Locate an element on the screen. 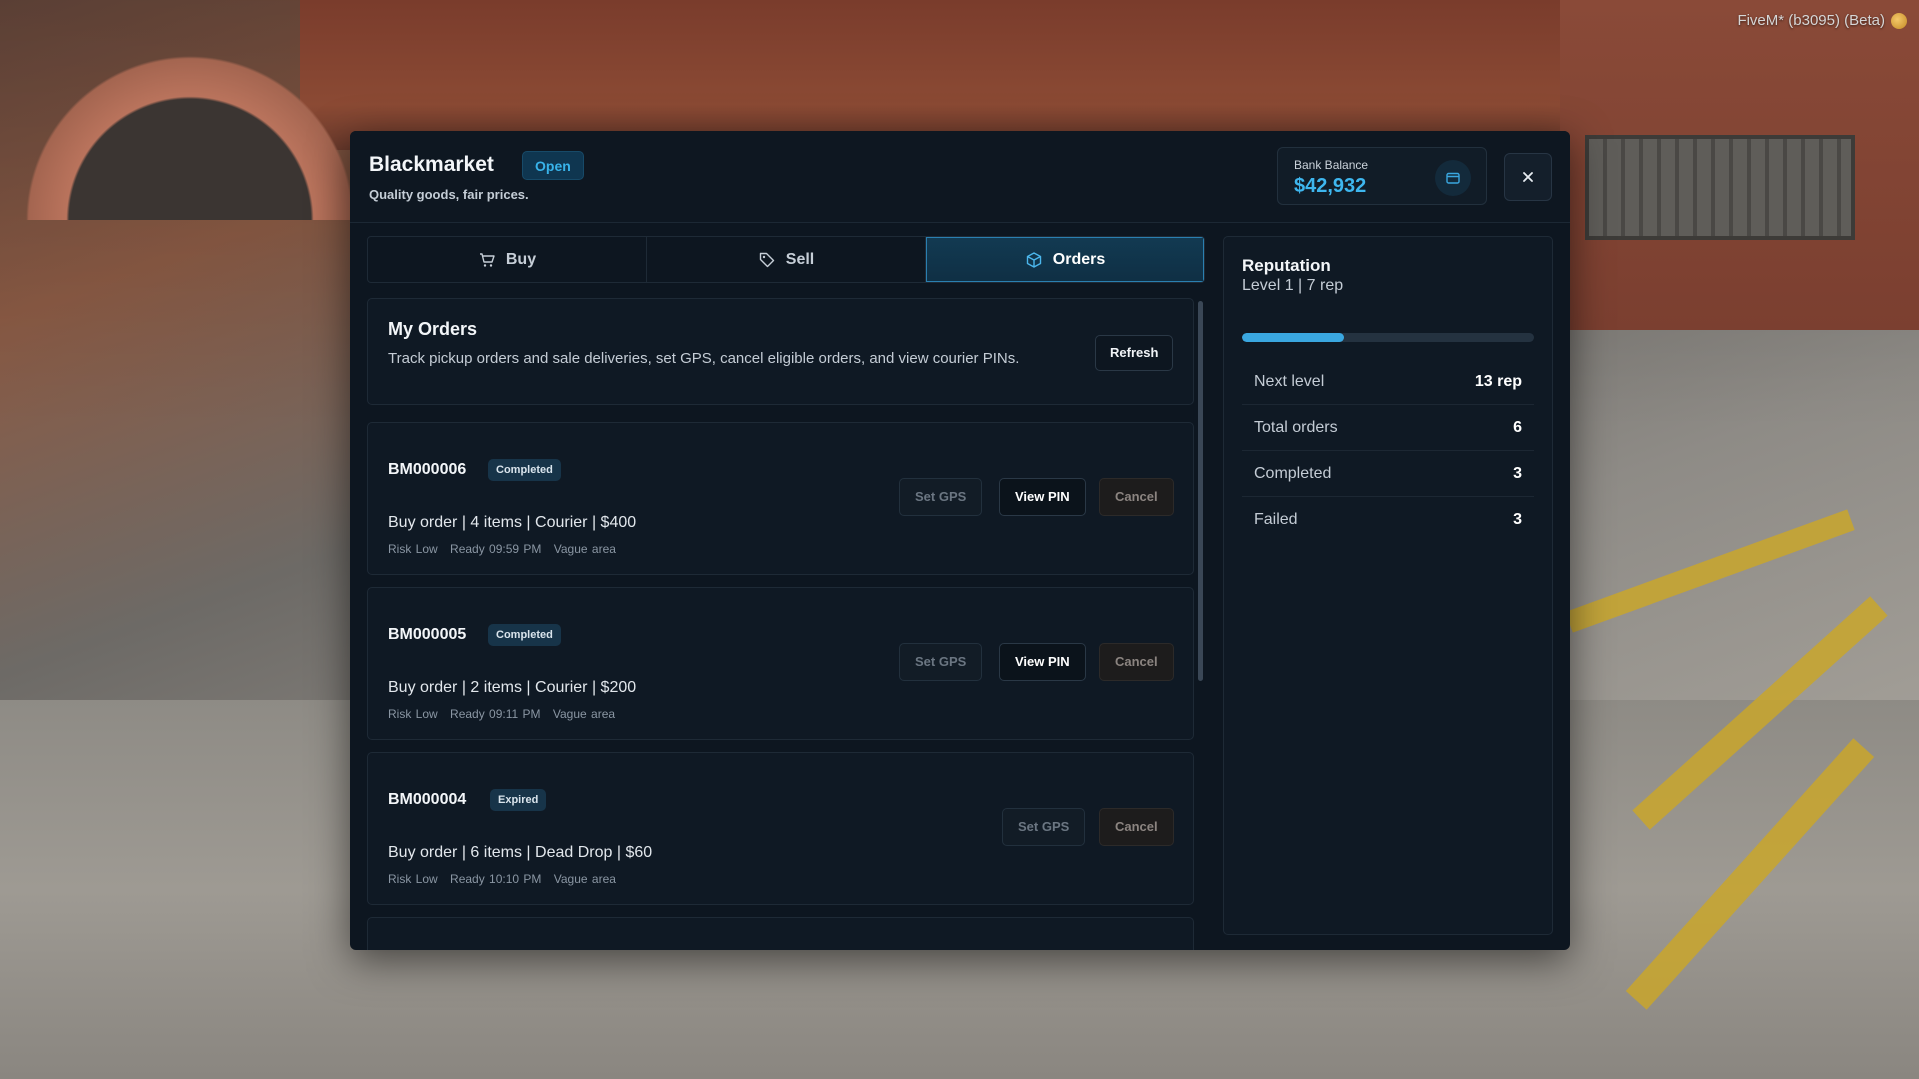 The width and height of the screenshot is (1919, 1079). page-subtitle: Quality goods, fair prices. is located at coordinates (449, 194).